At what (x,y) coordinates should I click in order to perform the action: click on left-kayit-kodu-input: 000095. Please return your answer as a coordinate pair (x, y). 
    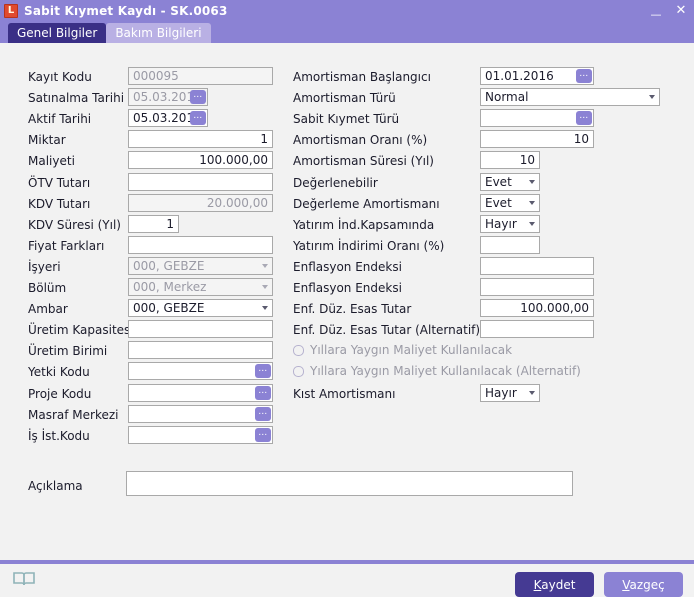
    Looking at the image, I should click on (200, 76).